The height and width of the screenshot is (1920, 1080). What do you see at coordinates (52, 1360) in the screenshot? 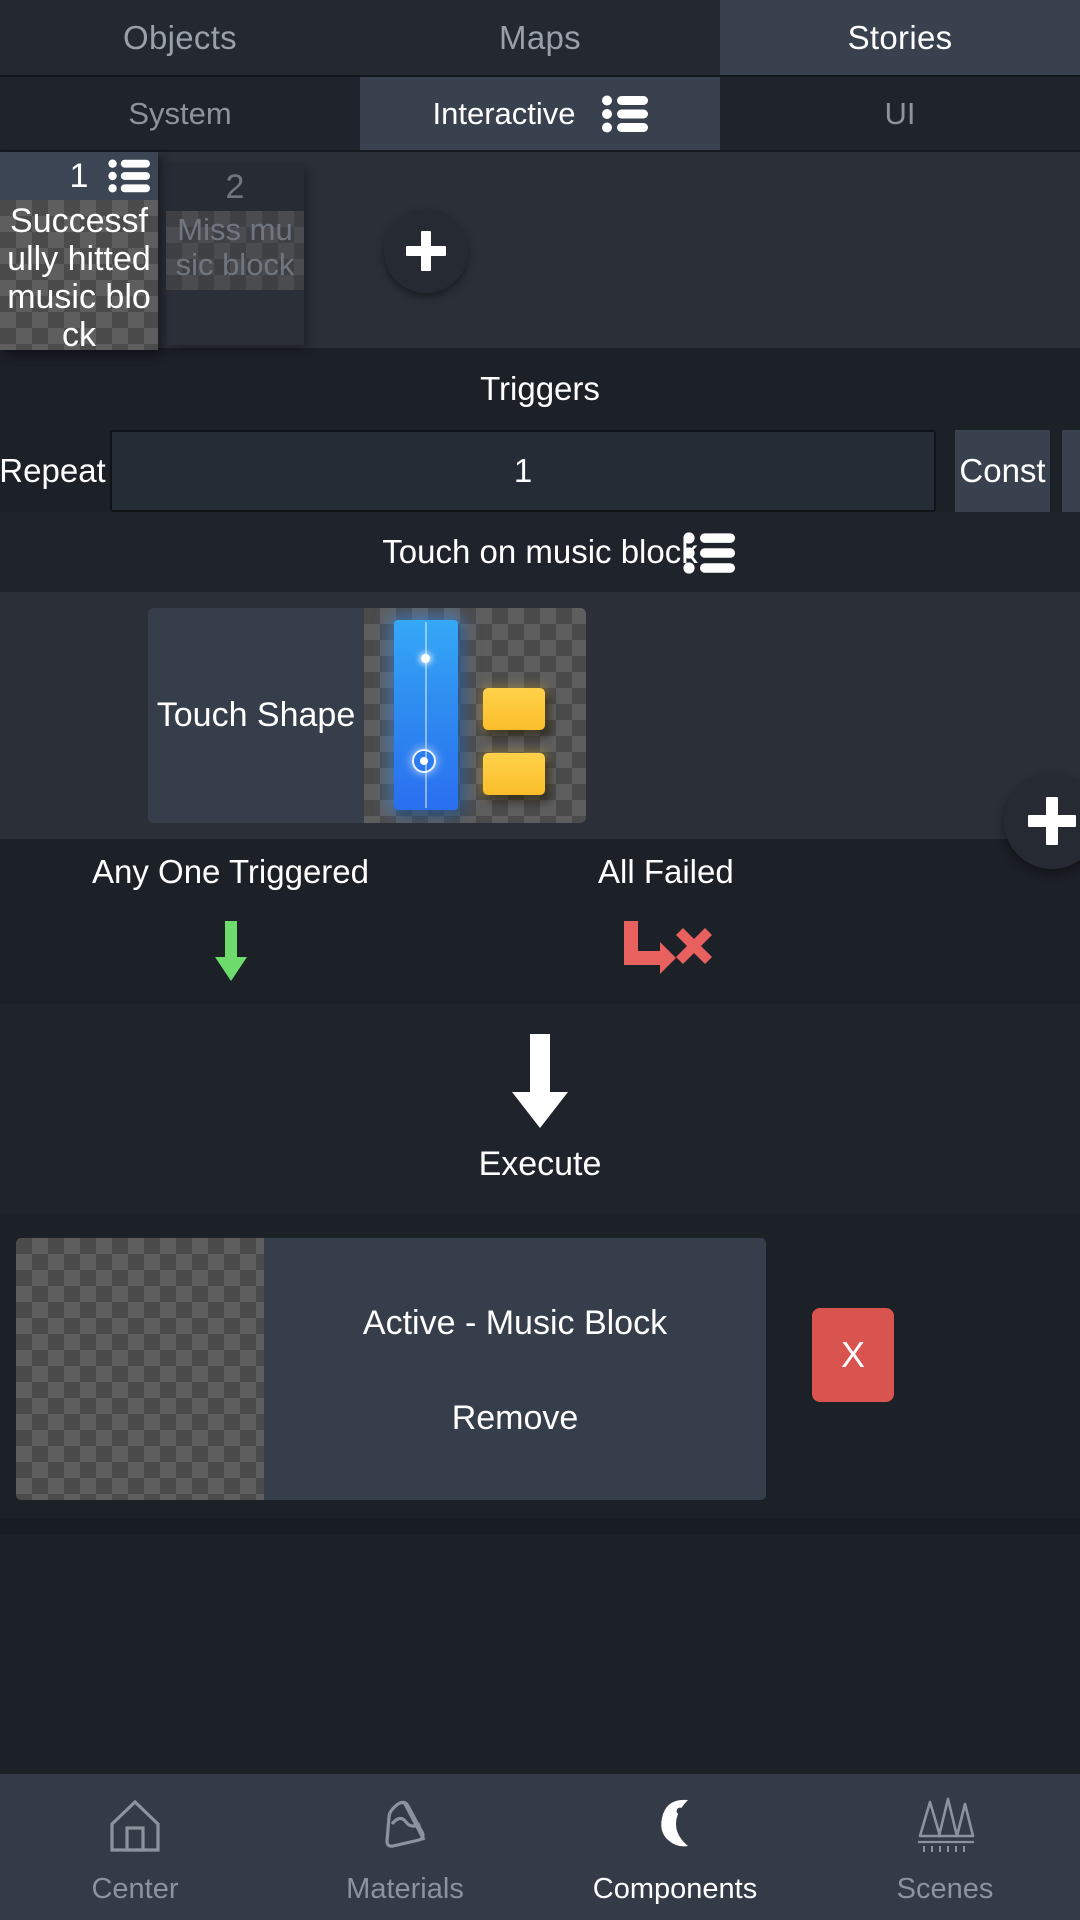
I see `blue-bar-shape` at bounding box center [52, 1360].